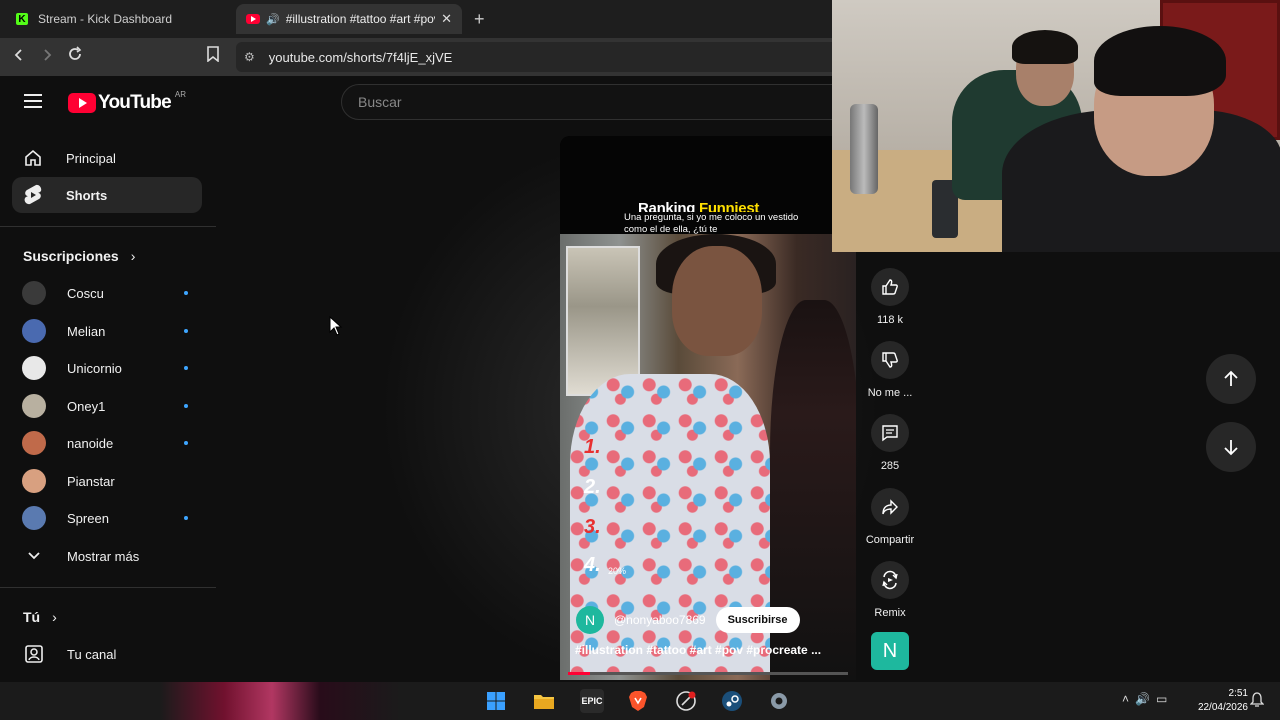 This screenshot has width=1280, height=720. What do you see at coordinates (19, 56) in the screenshot?
I see `back-icon` at bounding box center [19, 56].